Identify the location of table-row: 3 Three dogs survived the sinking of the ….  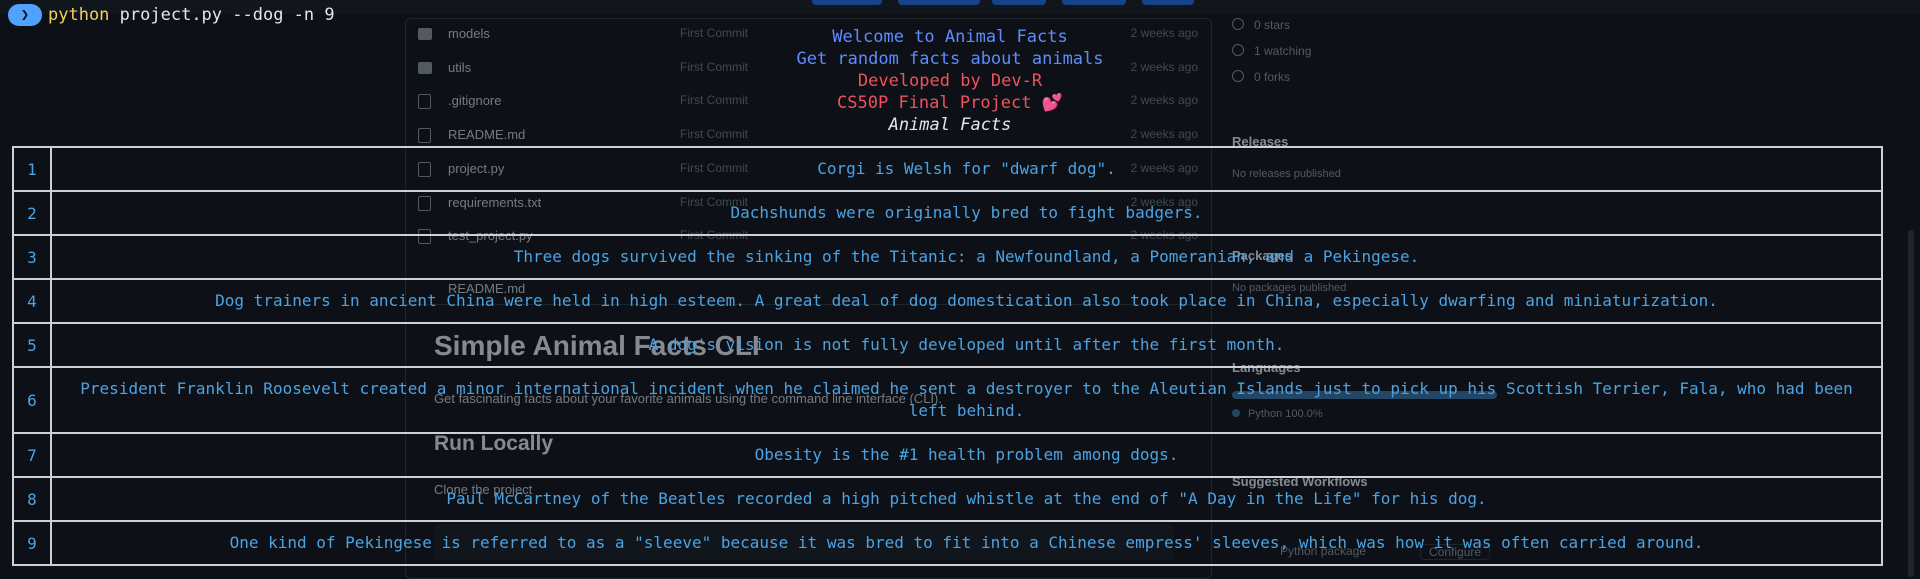
(947, 257).